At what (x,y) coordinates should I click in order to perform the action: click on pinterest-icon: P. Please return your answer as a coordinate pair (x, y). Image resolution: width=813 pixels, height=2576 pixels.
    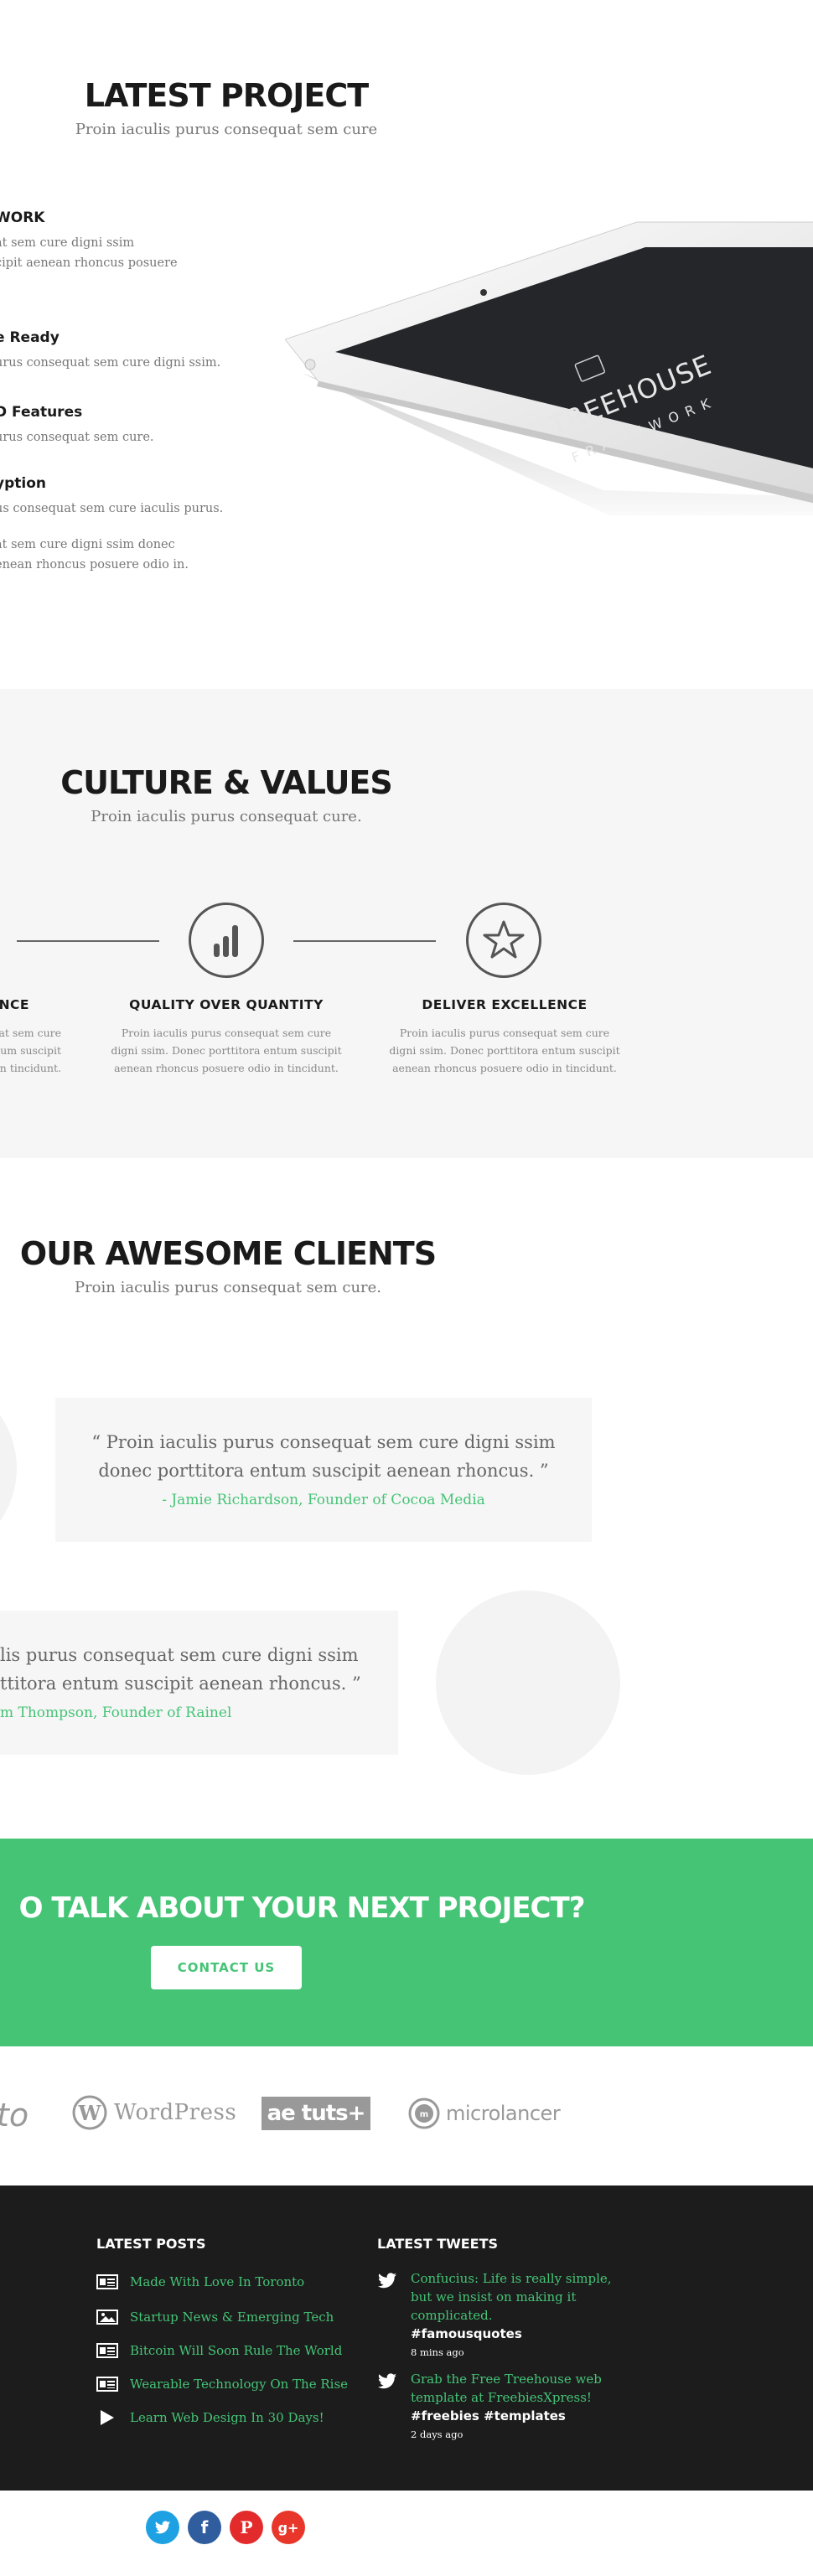
    Looking at the image, I should click on (247, 2527).